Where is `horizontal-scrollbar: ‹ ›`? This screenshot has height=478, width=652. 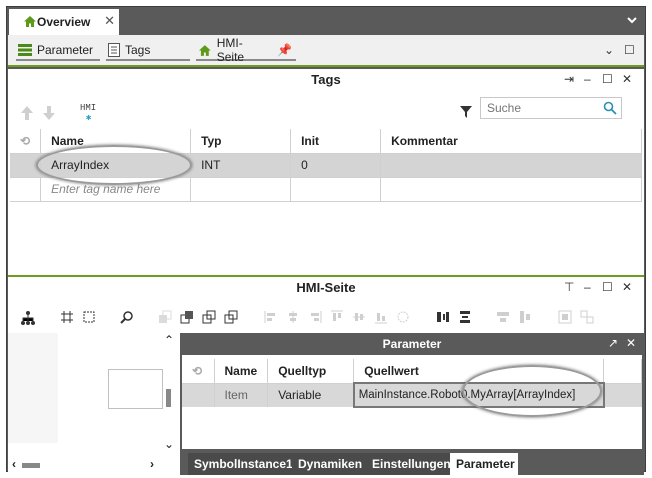
horizontal-scrollbar: ‹ › is located at coordinates (88, 465).